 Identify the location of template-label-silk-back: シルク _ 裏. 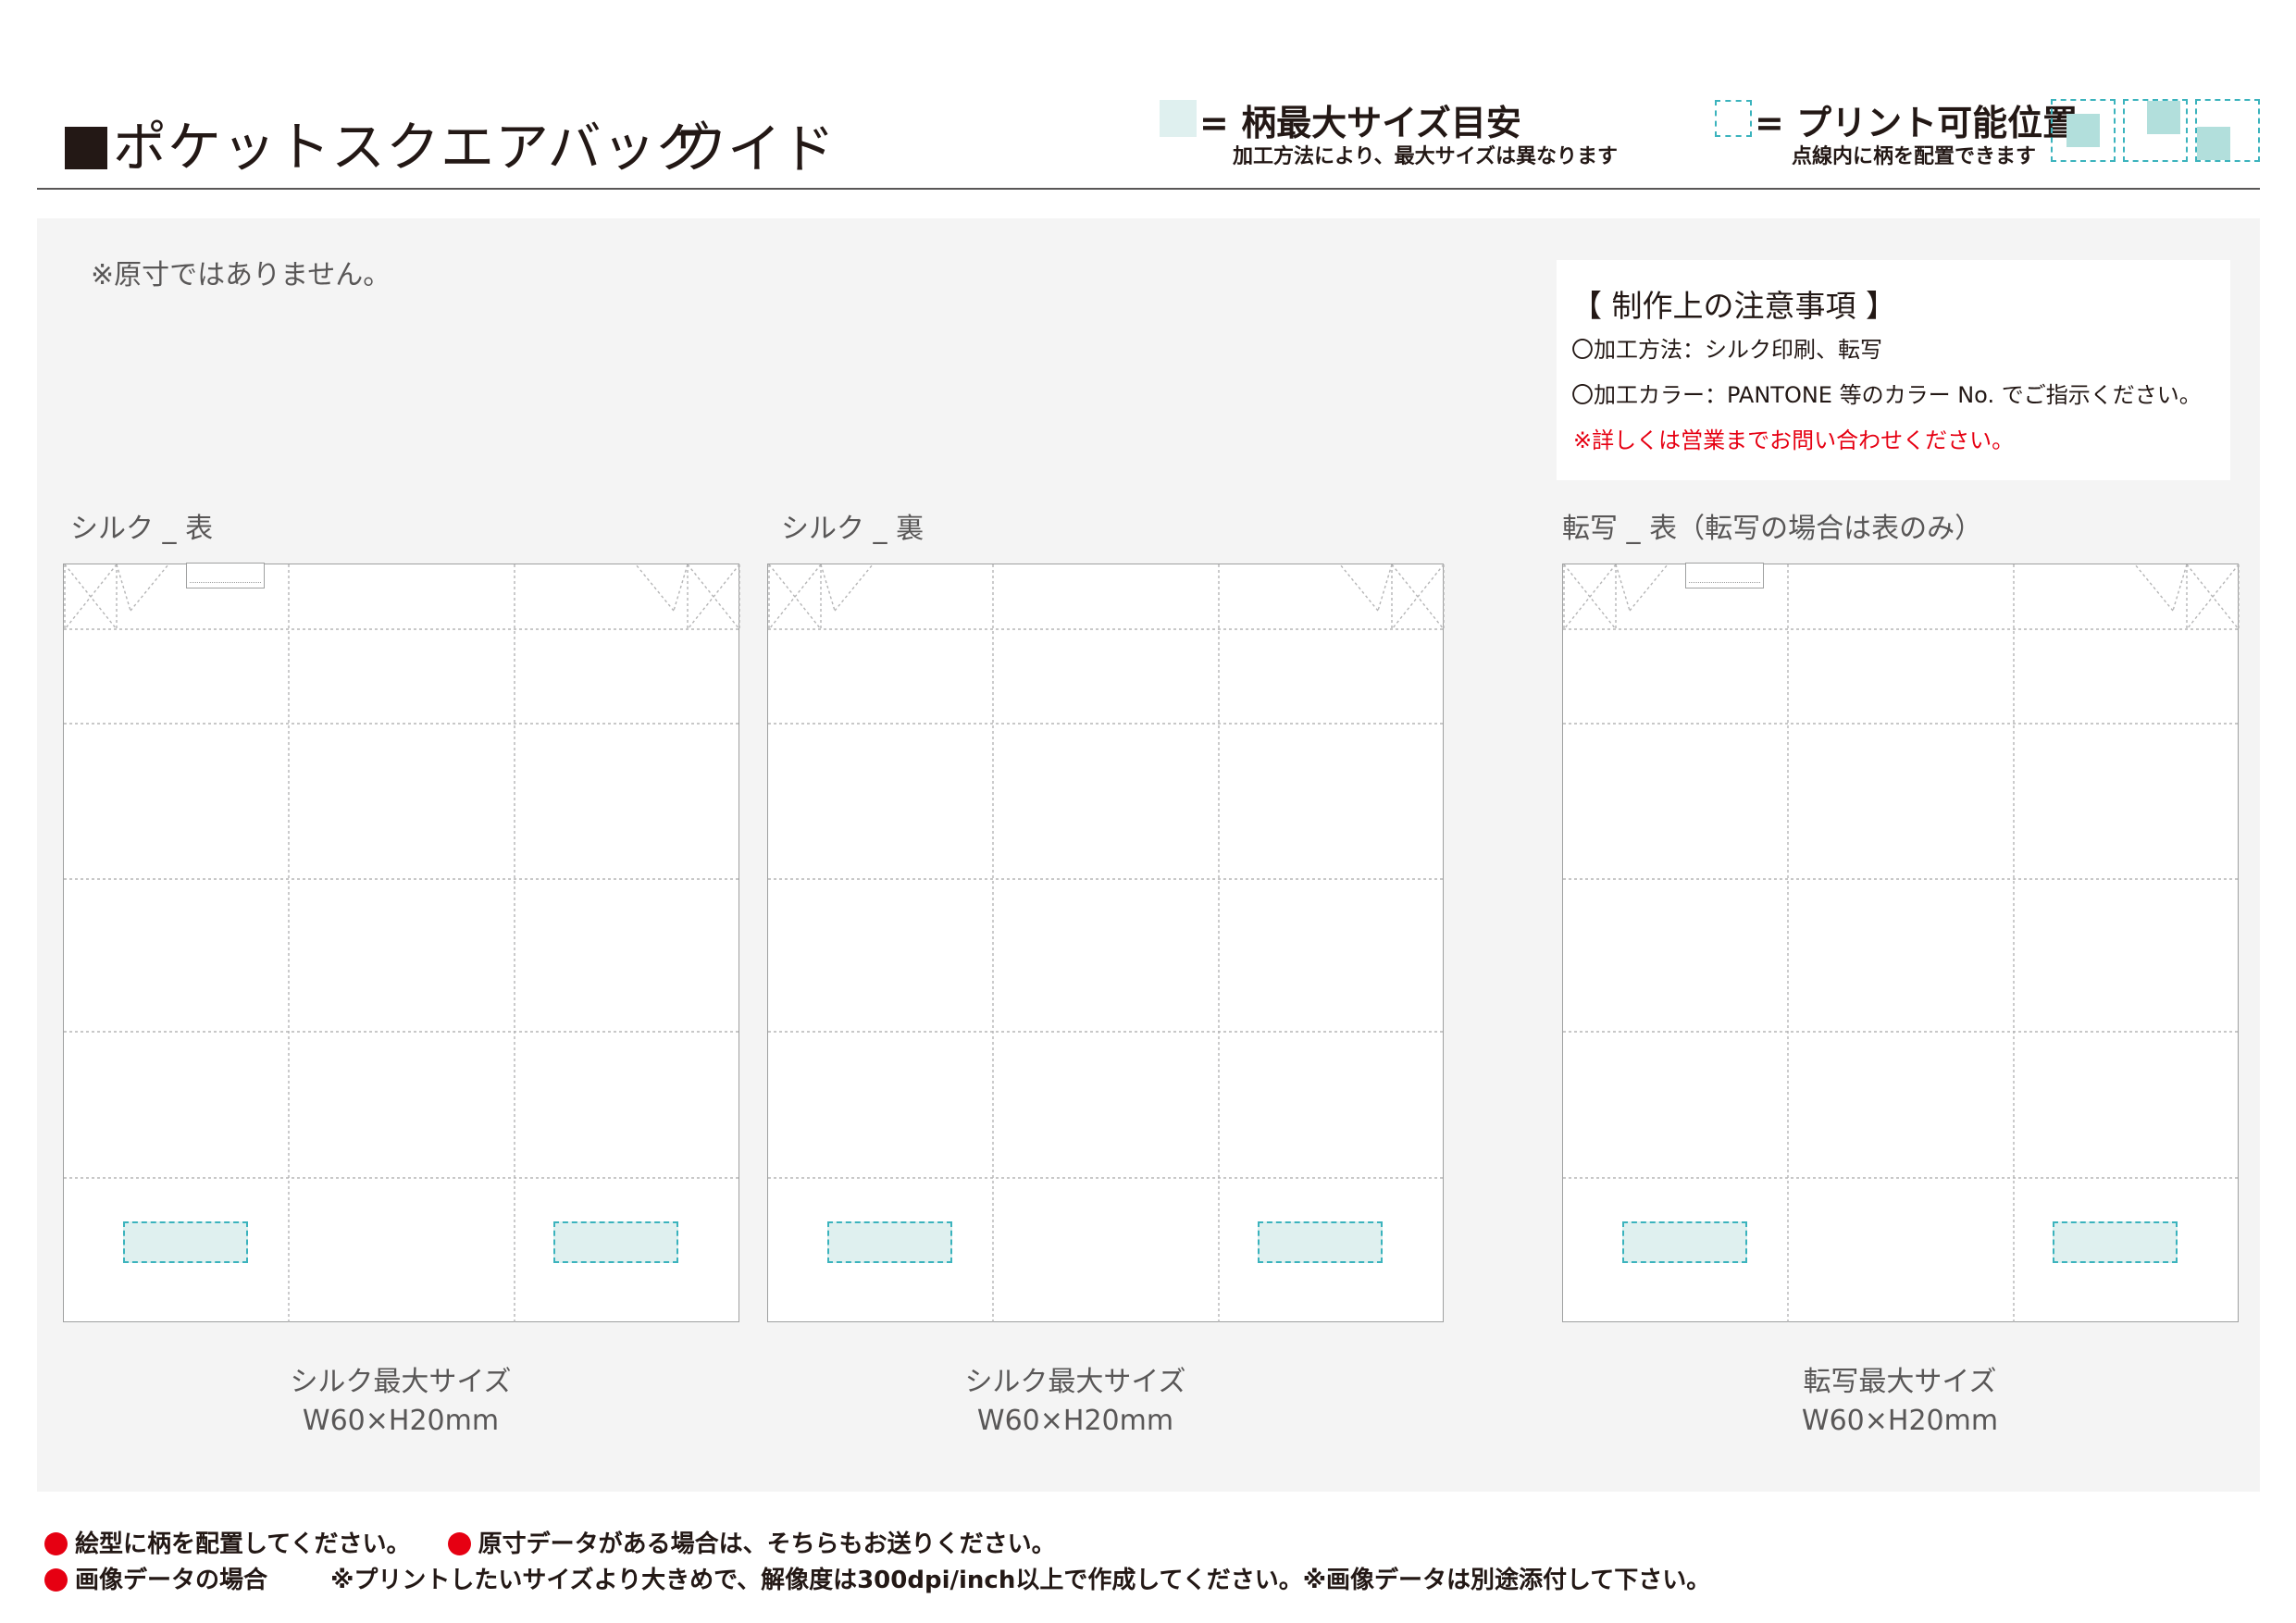
(853, 529).